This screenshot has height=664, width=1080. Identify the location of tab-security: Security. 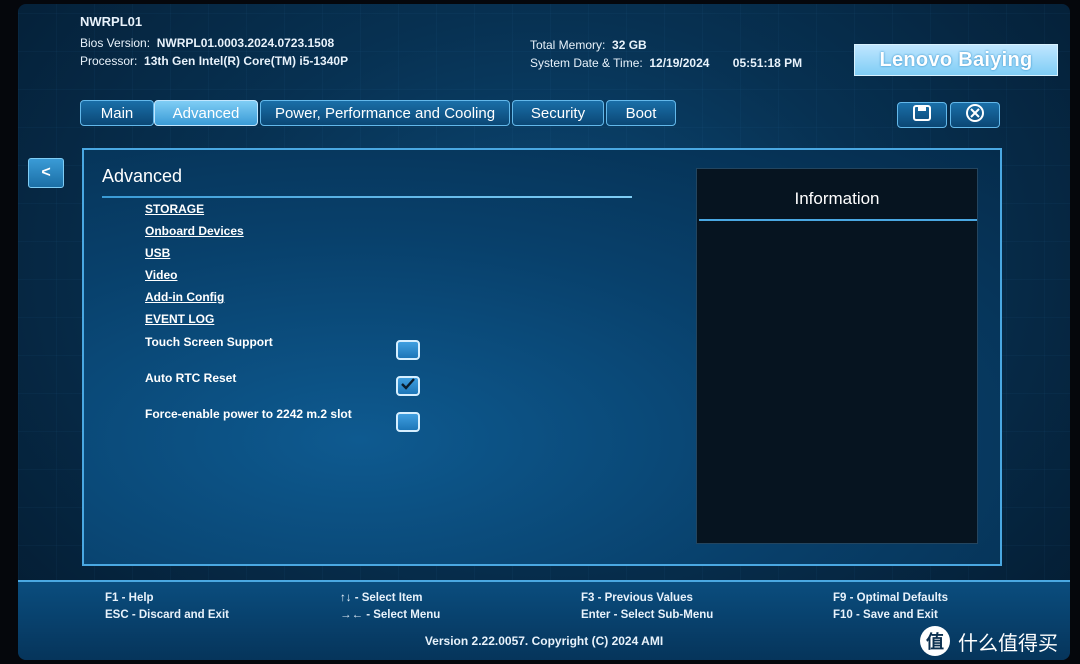
(558, 113).